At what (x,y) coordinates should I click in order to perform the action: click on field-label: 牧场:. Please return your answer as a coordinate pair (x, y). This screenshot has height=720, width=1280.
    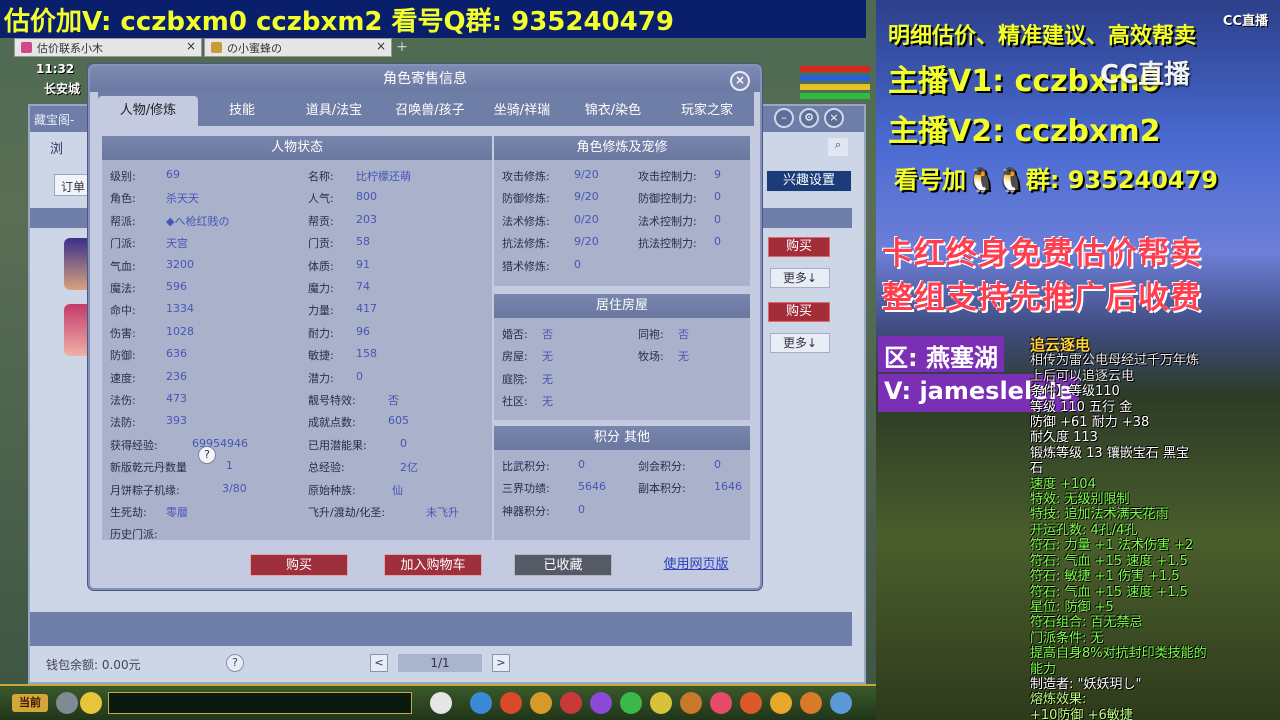
    Looking at the image, I should click on (651, 357).